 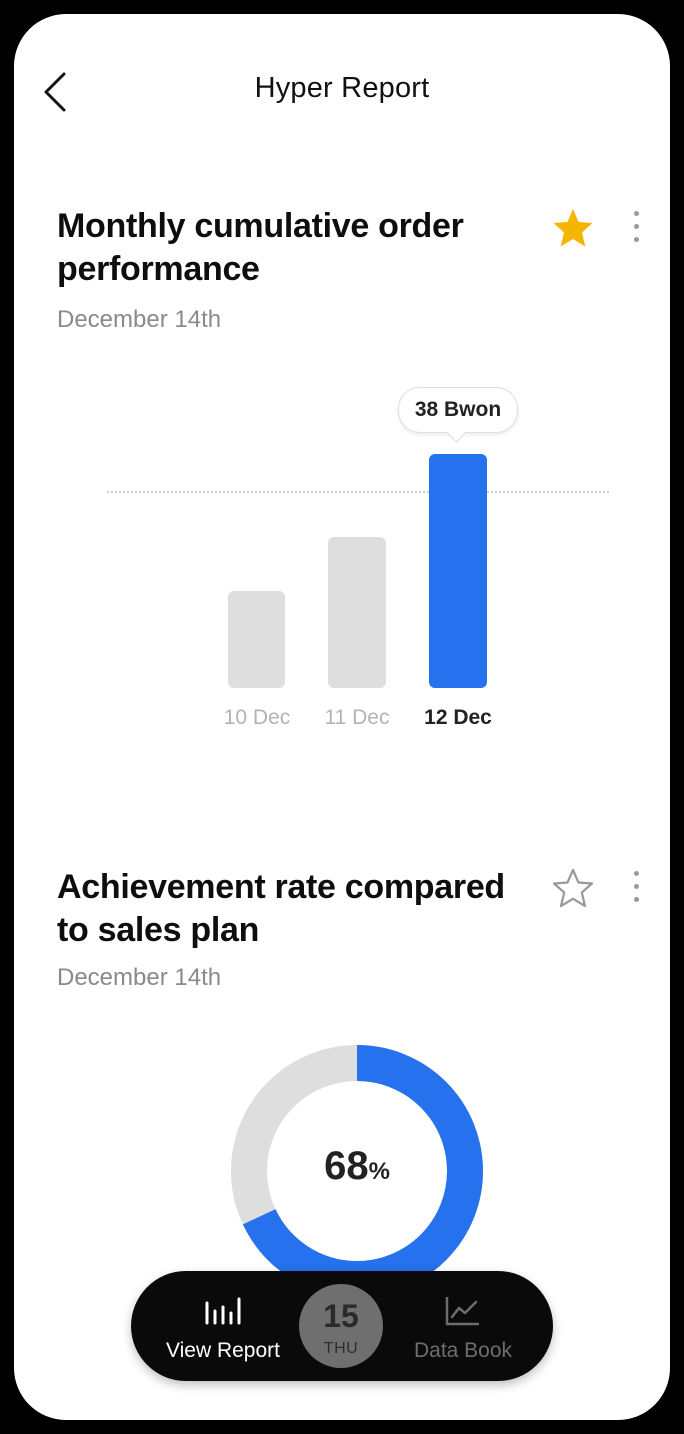 What do you see at coordinates (341, 1316) in the screenshot?
I see `date-day: 15` at bounding box center [341, 1316].